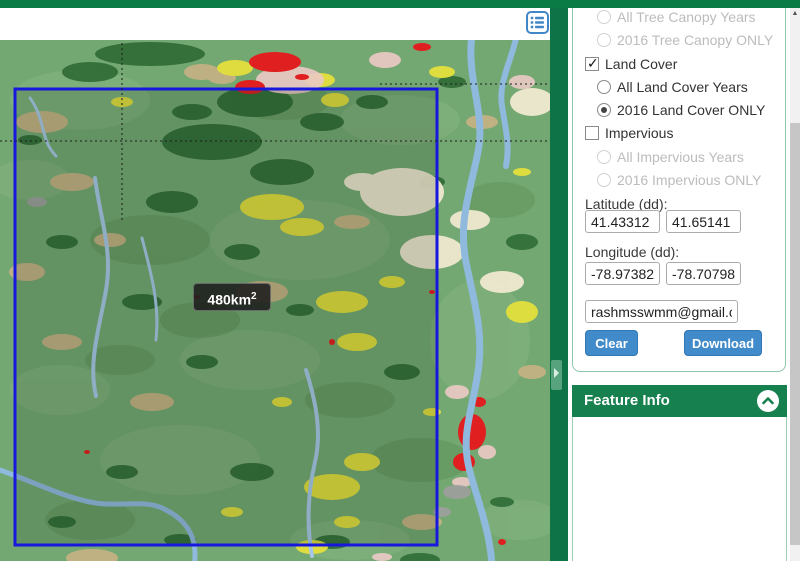 The width and height of the screenshot is (800, 561). I want to click on radio-2016-impervious-only: 2016 Impervious ONLY, so click(679, 180).